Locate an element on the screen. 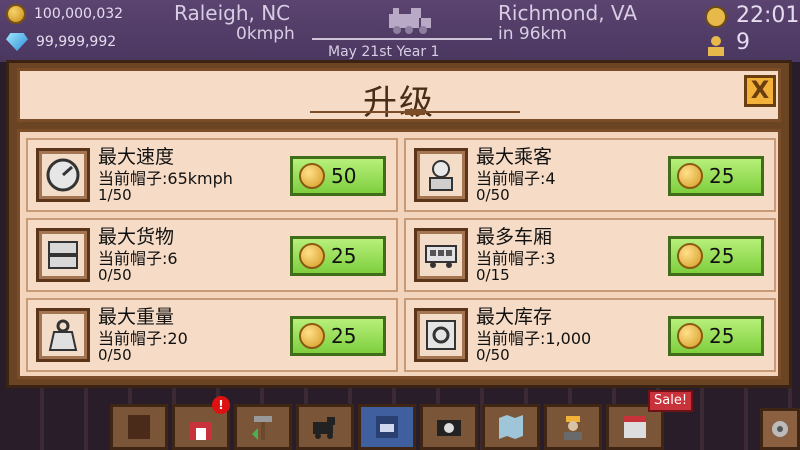 This screenshot has width=800, height=450. sale-badge: Sale! is located at coordinates (671, 401).